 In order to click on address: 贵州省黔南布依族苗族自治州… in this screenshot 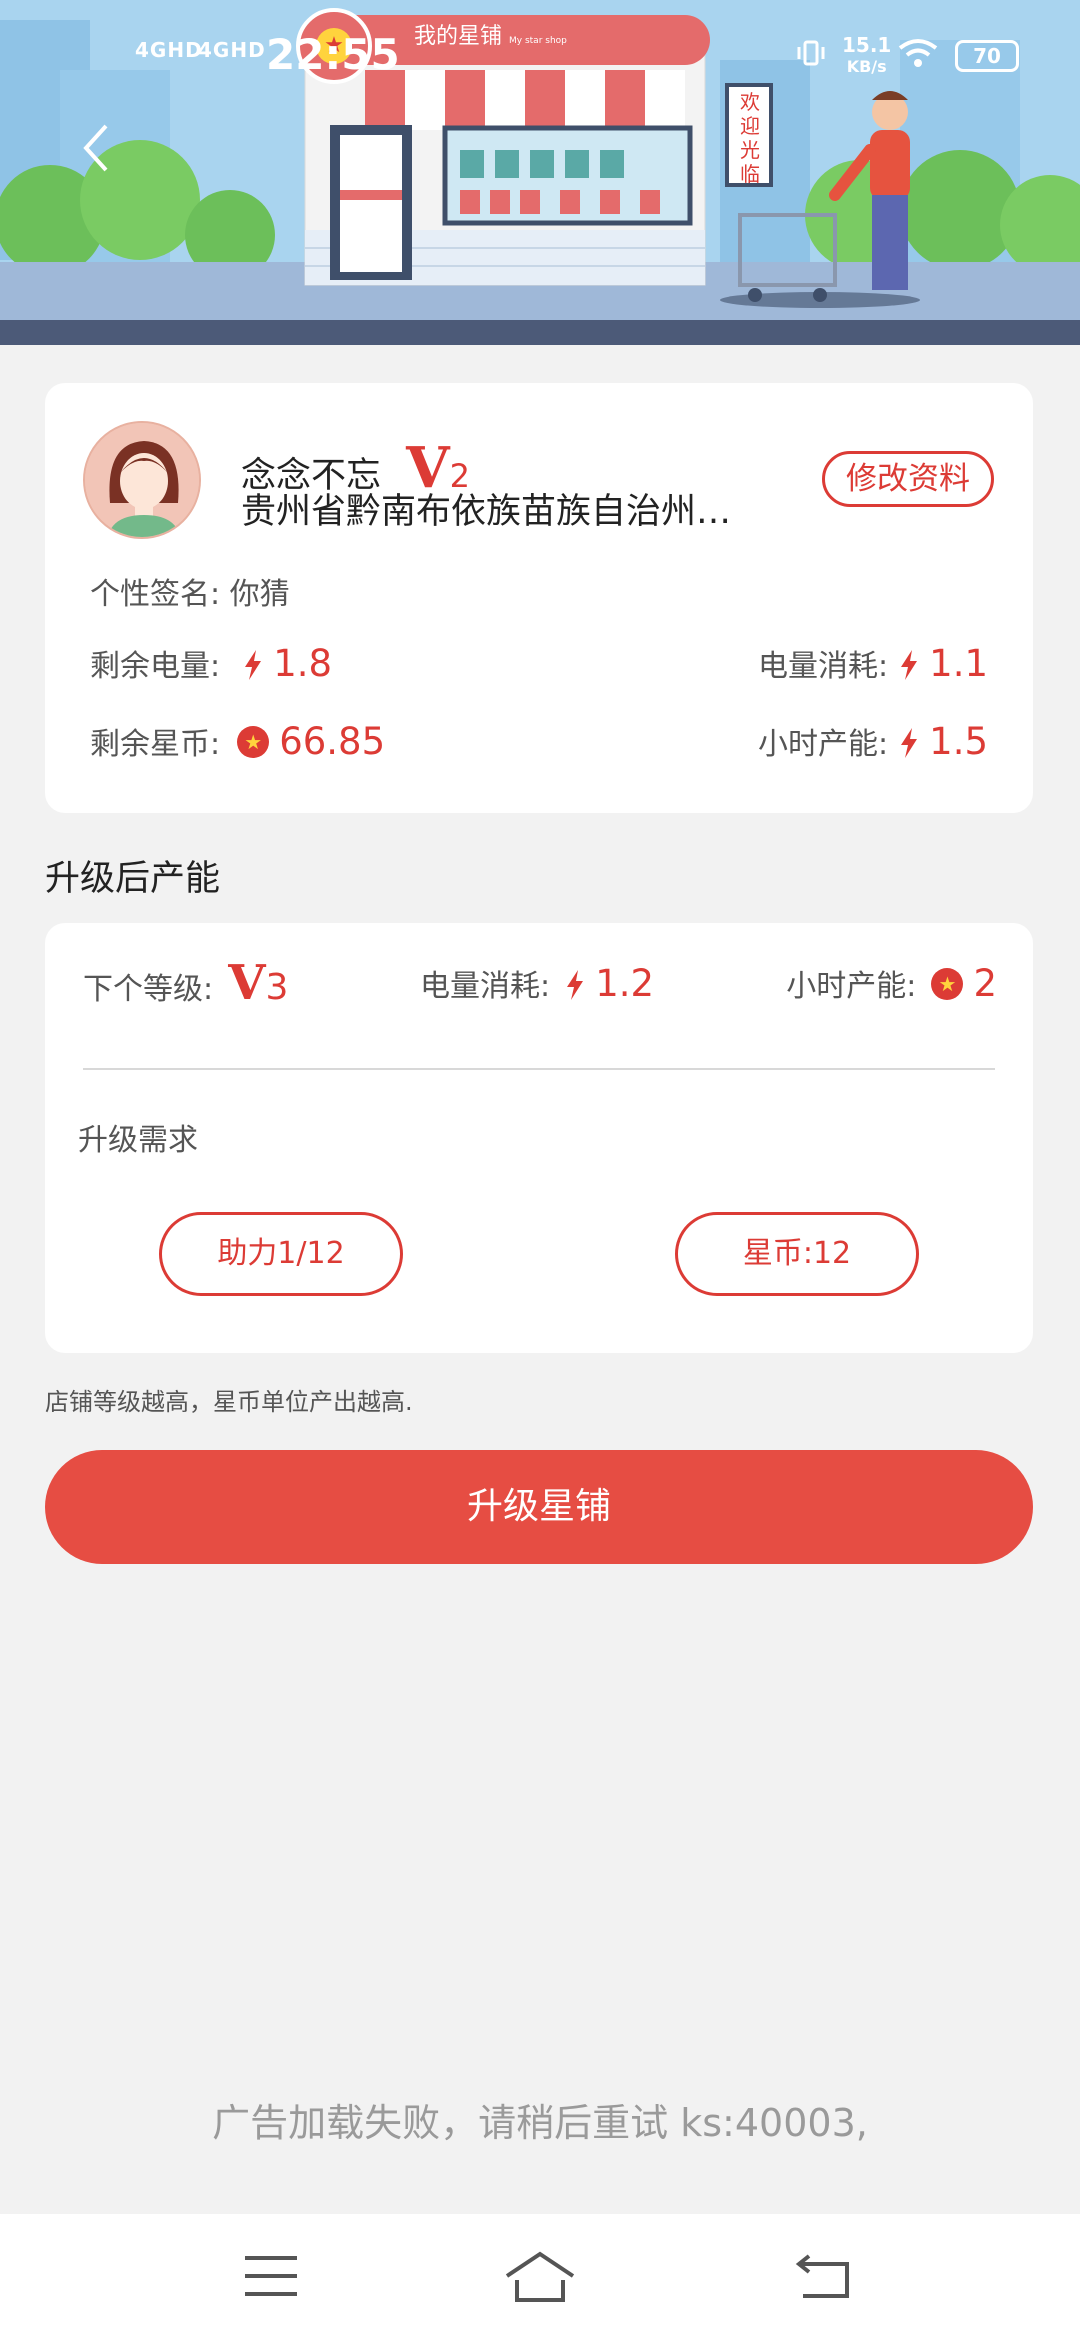, I will do `click(486, 512)`.